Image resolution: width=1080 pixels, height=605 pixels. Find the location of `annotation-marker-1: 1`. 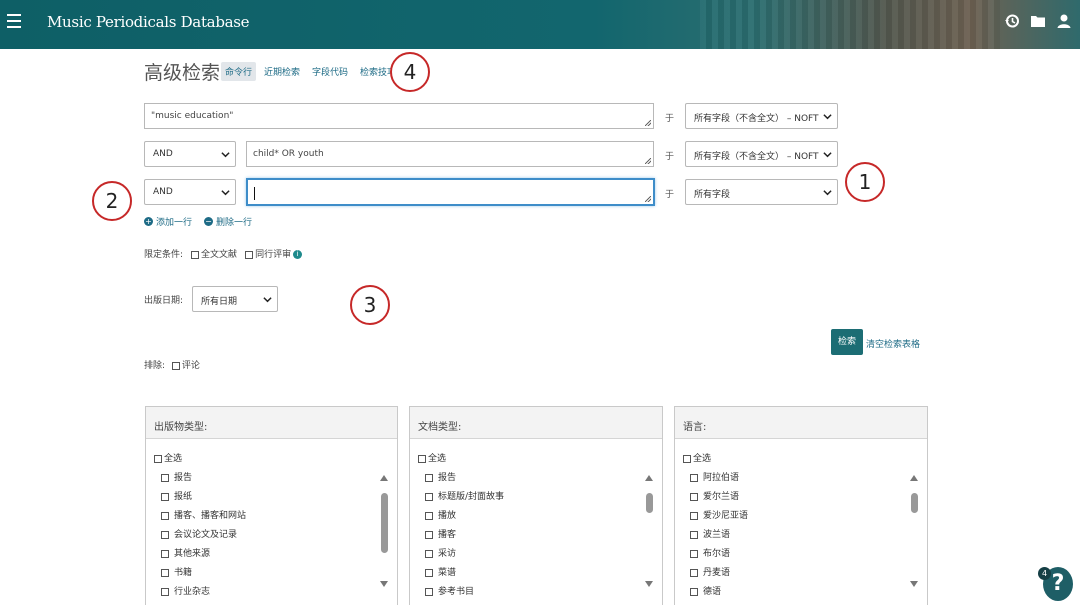

annotation-marker-1: 1 is located at coordinates (865, 182).